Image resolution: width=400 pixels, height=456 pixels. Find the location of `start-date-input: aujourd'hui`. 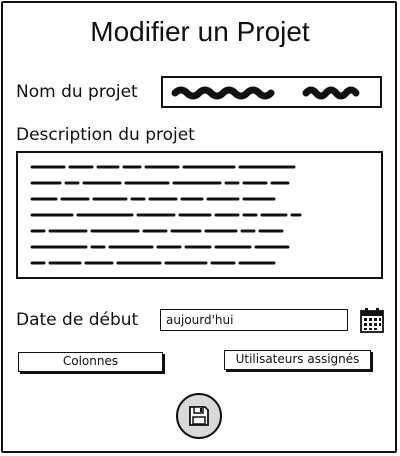

start-date-input: aujourd'hui is located at coordinates (254, 320).